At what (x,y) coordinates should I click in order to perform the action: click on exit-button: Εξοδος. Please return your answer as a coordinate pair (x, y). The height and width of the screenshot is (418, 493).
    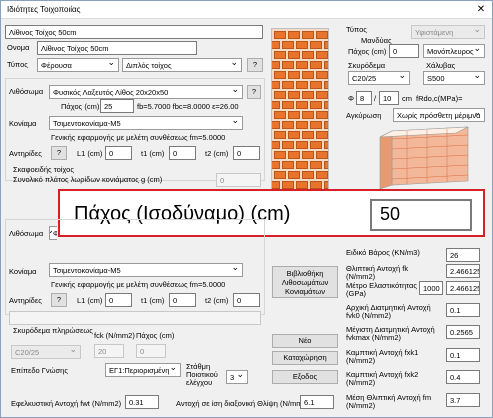
    Looking at the image, I should click on (305, 377).